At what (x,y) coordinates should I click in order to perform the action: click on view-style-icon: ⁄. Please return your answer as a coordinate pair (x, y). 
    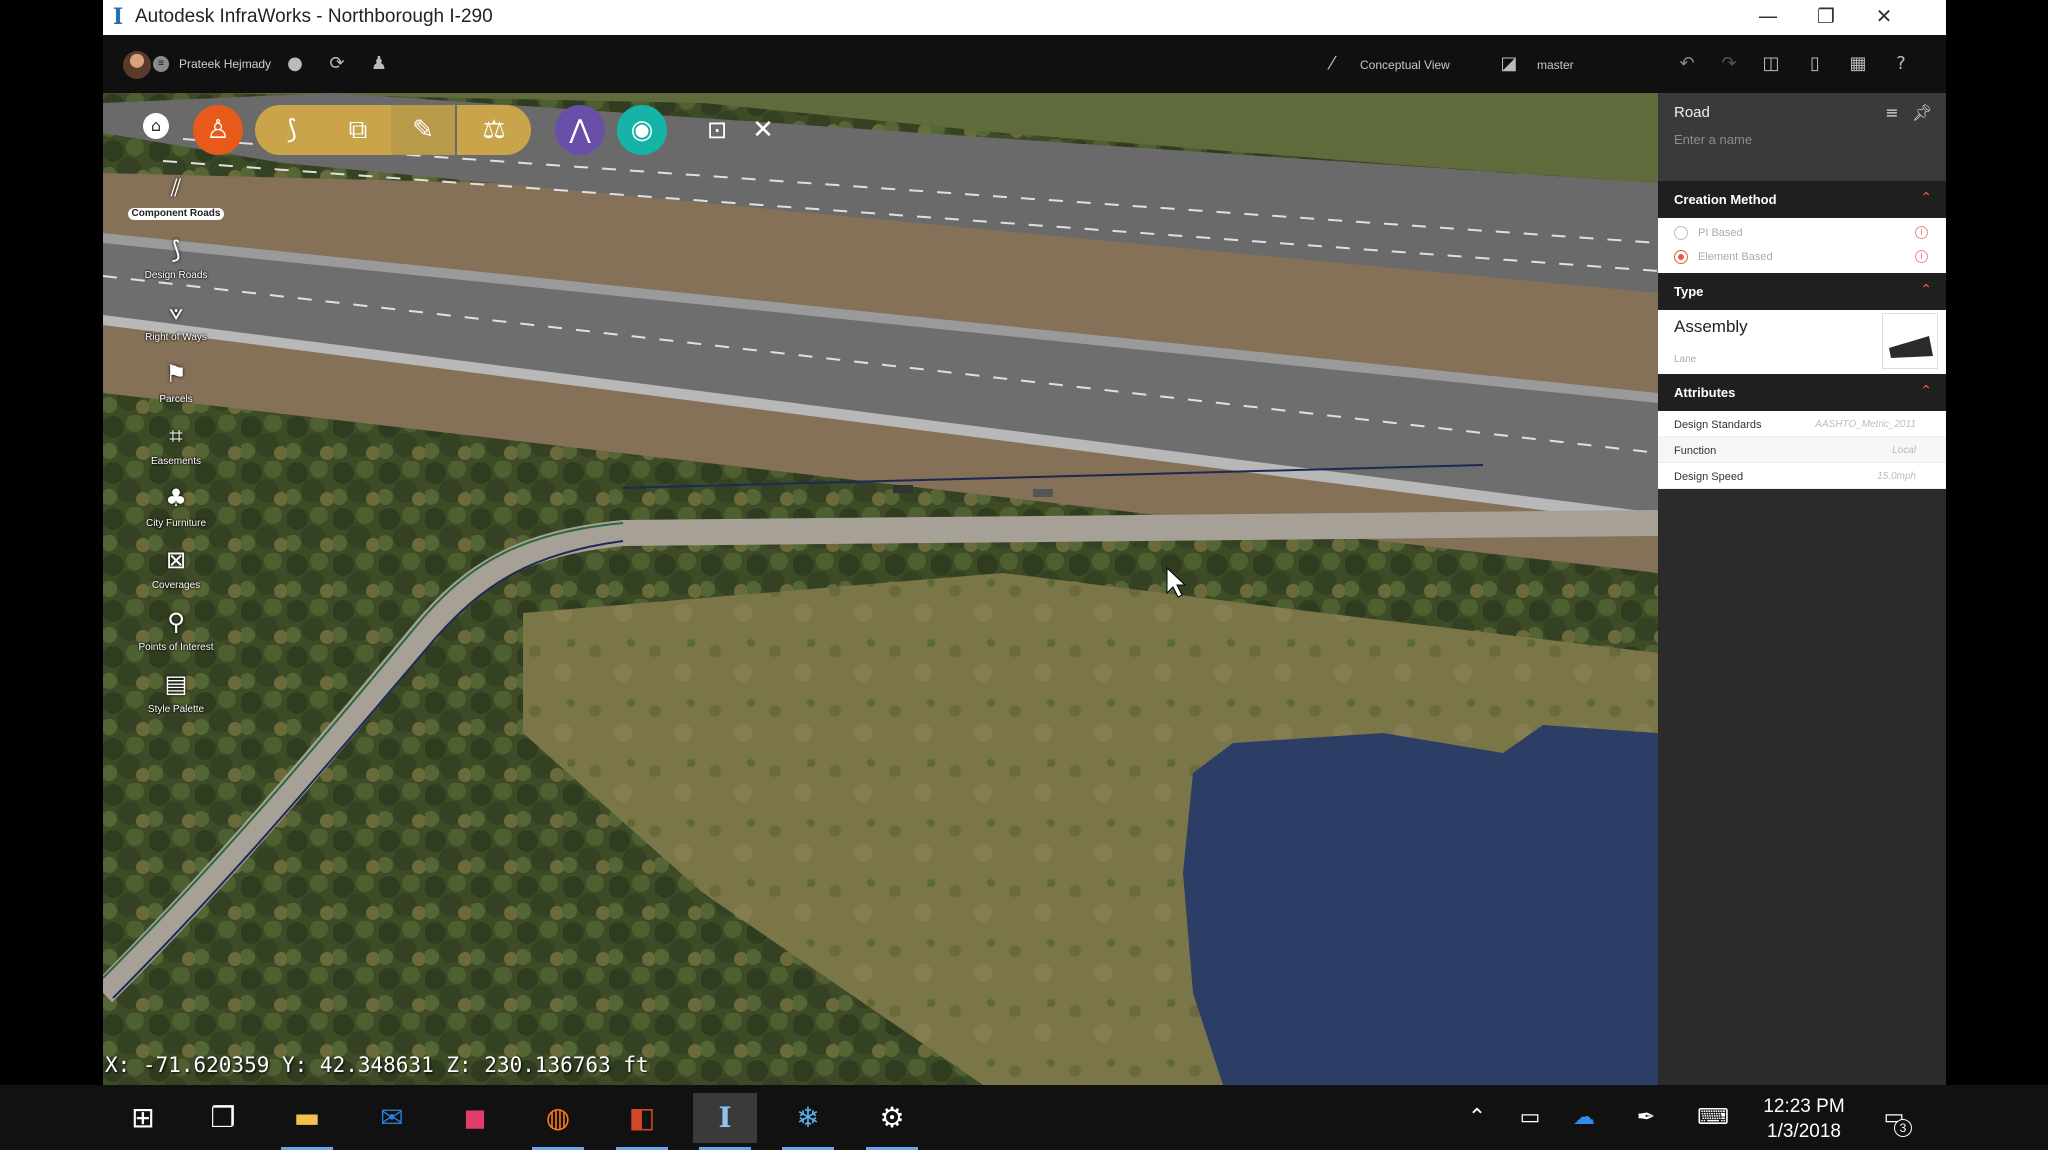
    Looking at the image, I should click on (1332, 64).